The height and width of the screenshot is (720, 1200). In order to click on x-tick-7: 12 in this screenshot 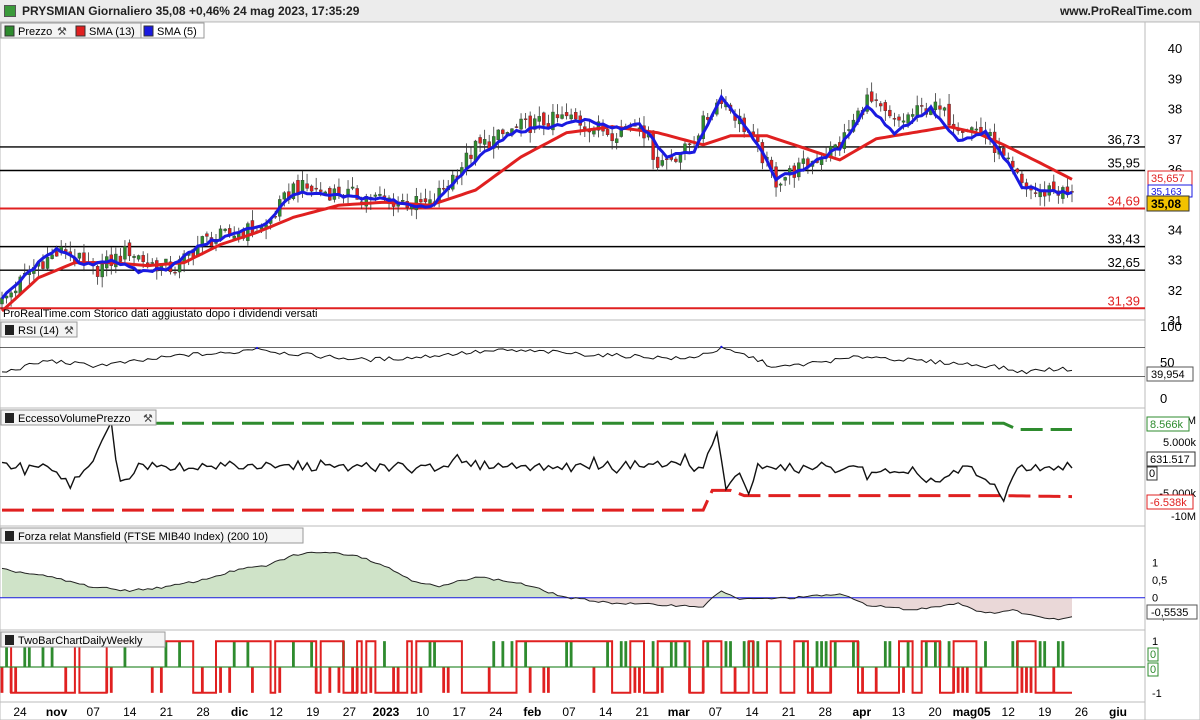, I will do `click(277, 712)`.